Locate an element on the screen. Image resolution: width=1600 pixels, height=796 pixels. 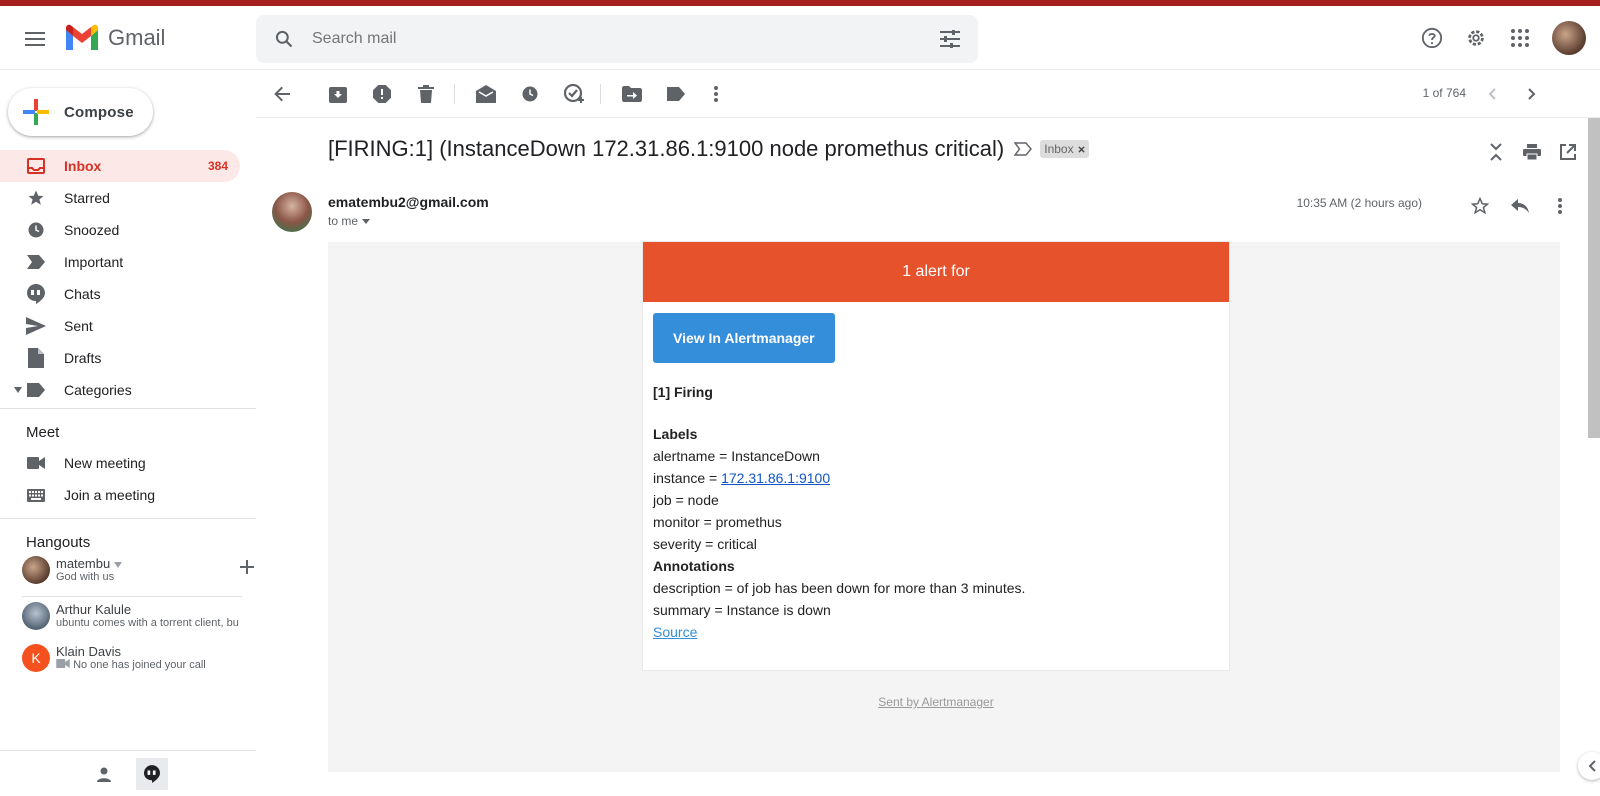
side-panel-toggle-button is located at coordinates (1589, 766).